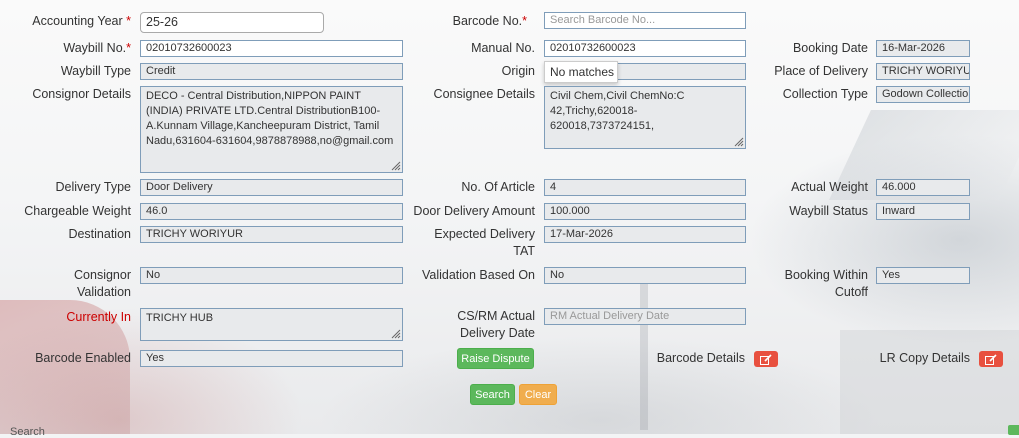  Describe the element at coordinates (923, 187) in the screenshot. I see `actual-weight-field: 46.000` at that location.